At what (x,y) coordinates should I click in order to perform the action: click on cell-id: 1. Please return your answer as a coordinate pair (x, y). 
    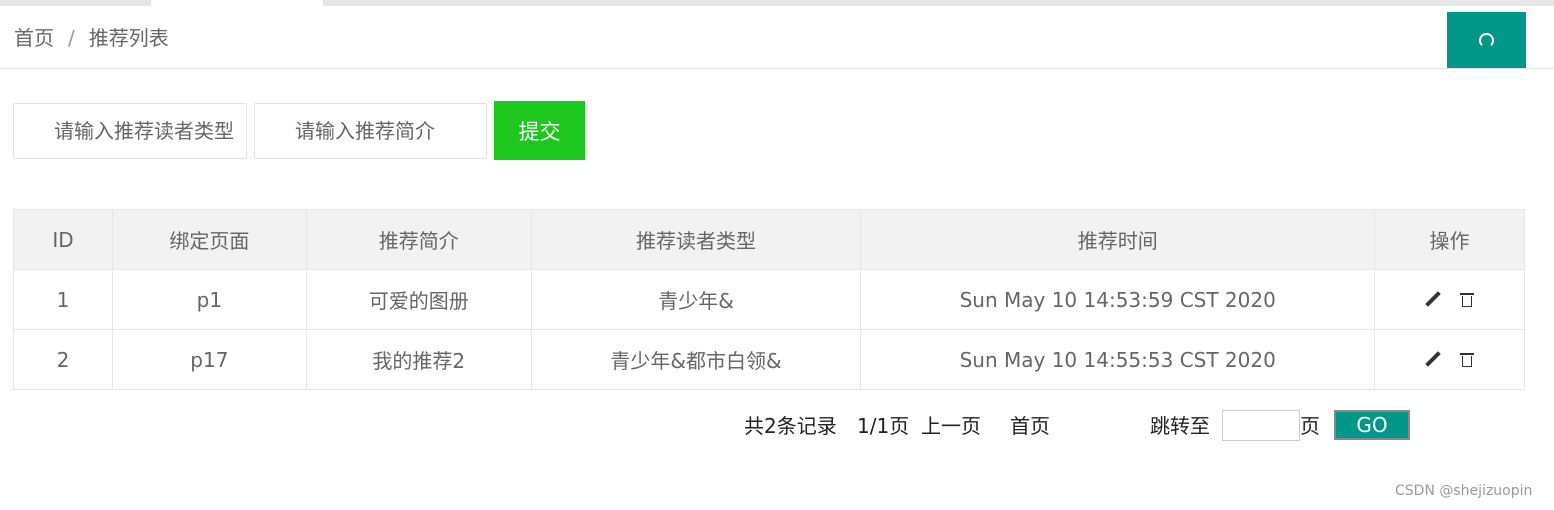
    Looking at the image, I should click on (63, 299).